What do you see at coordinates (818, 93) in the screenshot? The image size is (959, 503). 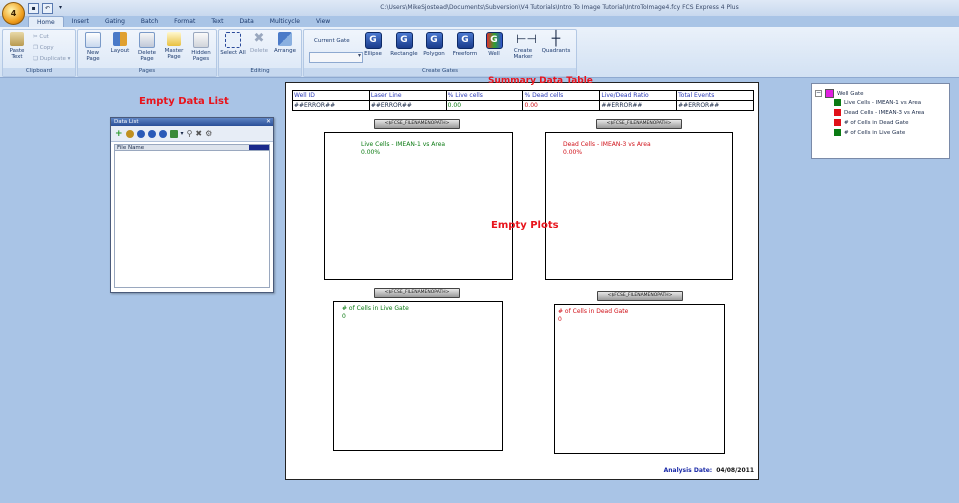 I see `collapse-icon: −` at bounding box center [818, 93].